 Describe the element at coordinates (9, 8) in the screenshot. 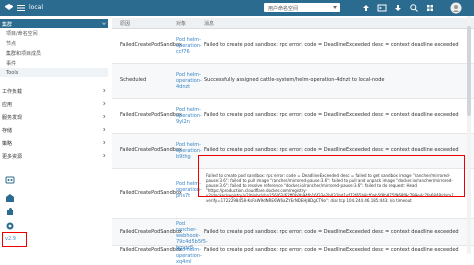

I see `logo-icon` at that location.